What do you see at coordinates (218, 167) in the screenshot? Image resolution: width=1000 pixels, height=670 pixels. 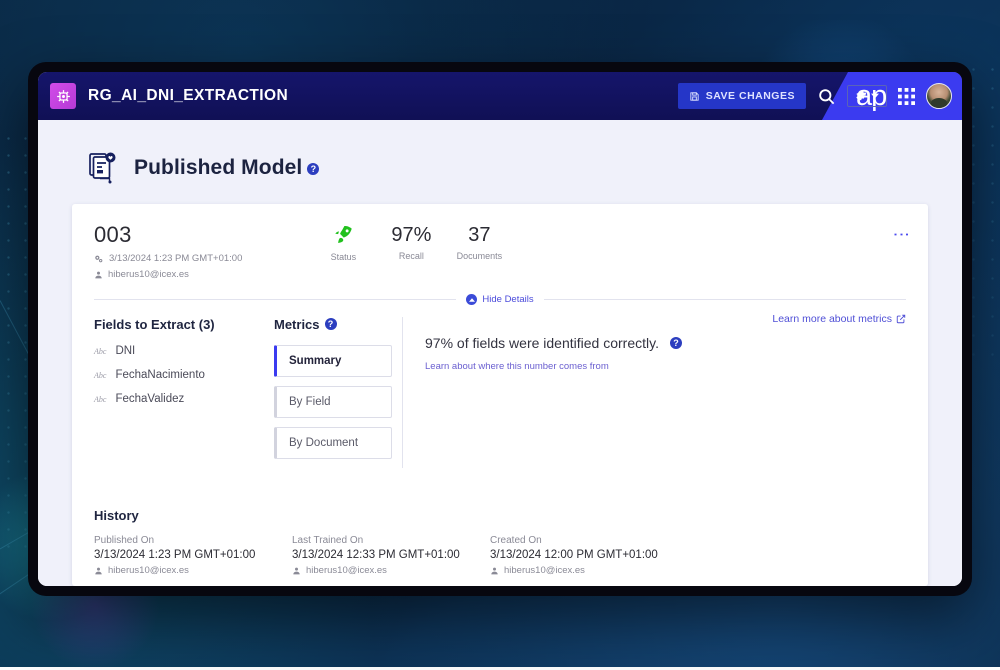 I see `page-title: Published Model` at bounding box center [218, 167].